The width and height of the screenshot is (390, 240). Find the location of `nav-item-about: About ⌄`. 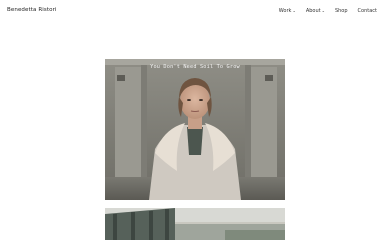

nav-item-about: About ⌄ is located at coordinates (315, 11).